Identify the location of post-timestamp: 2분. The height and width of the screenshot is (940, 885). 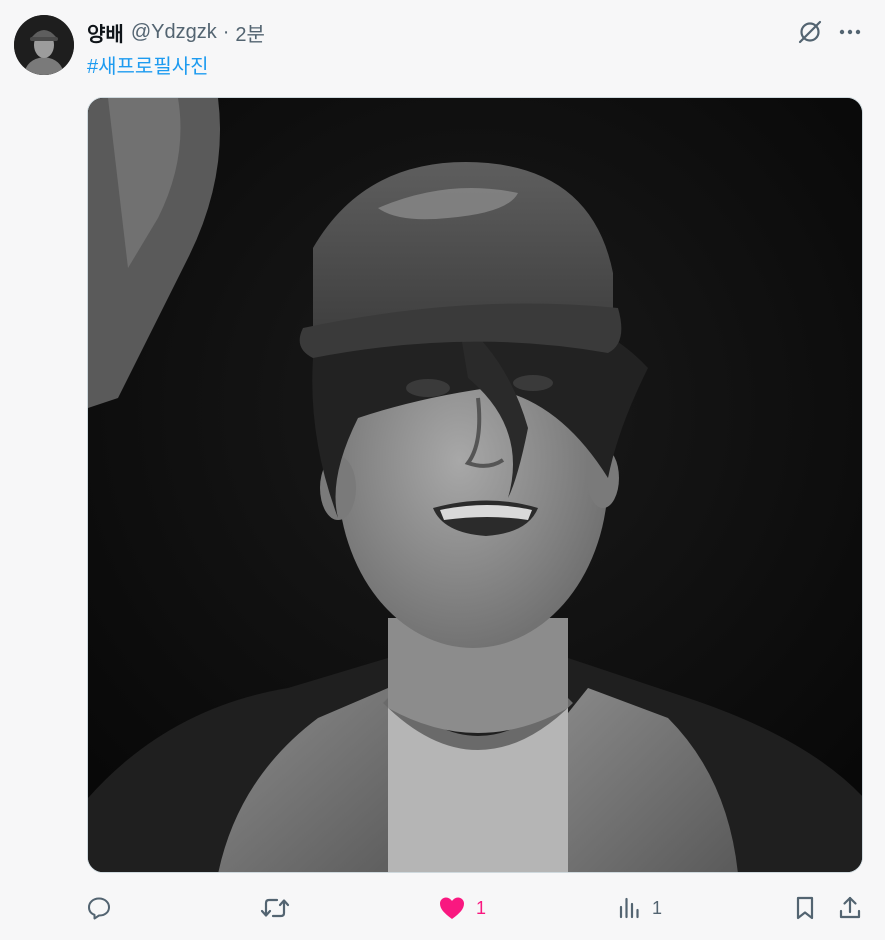
(250, 32).